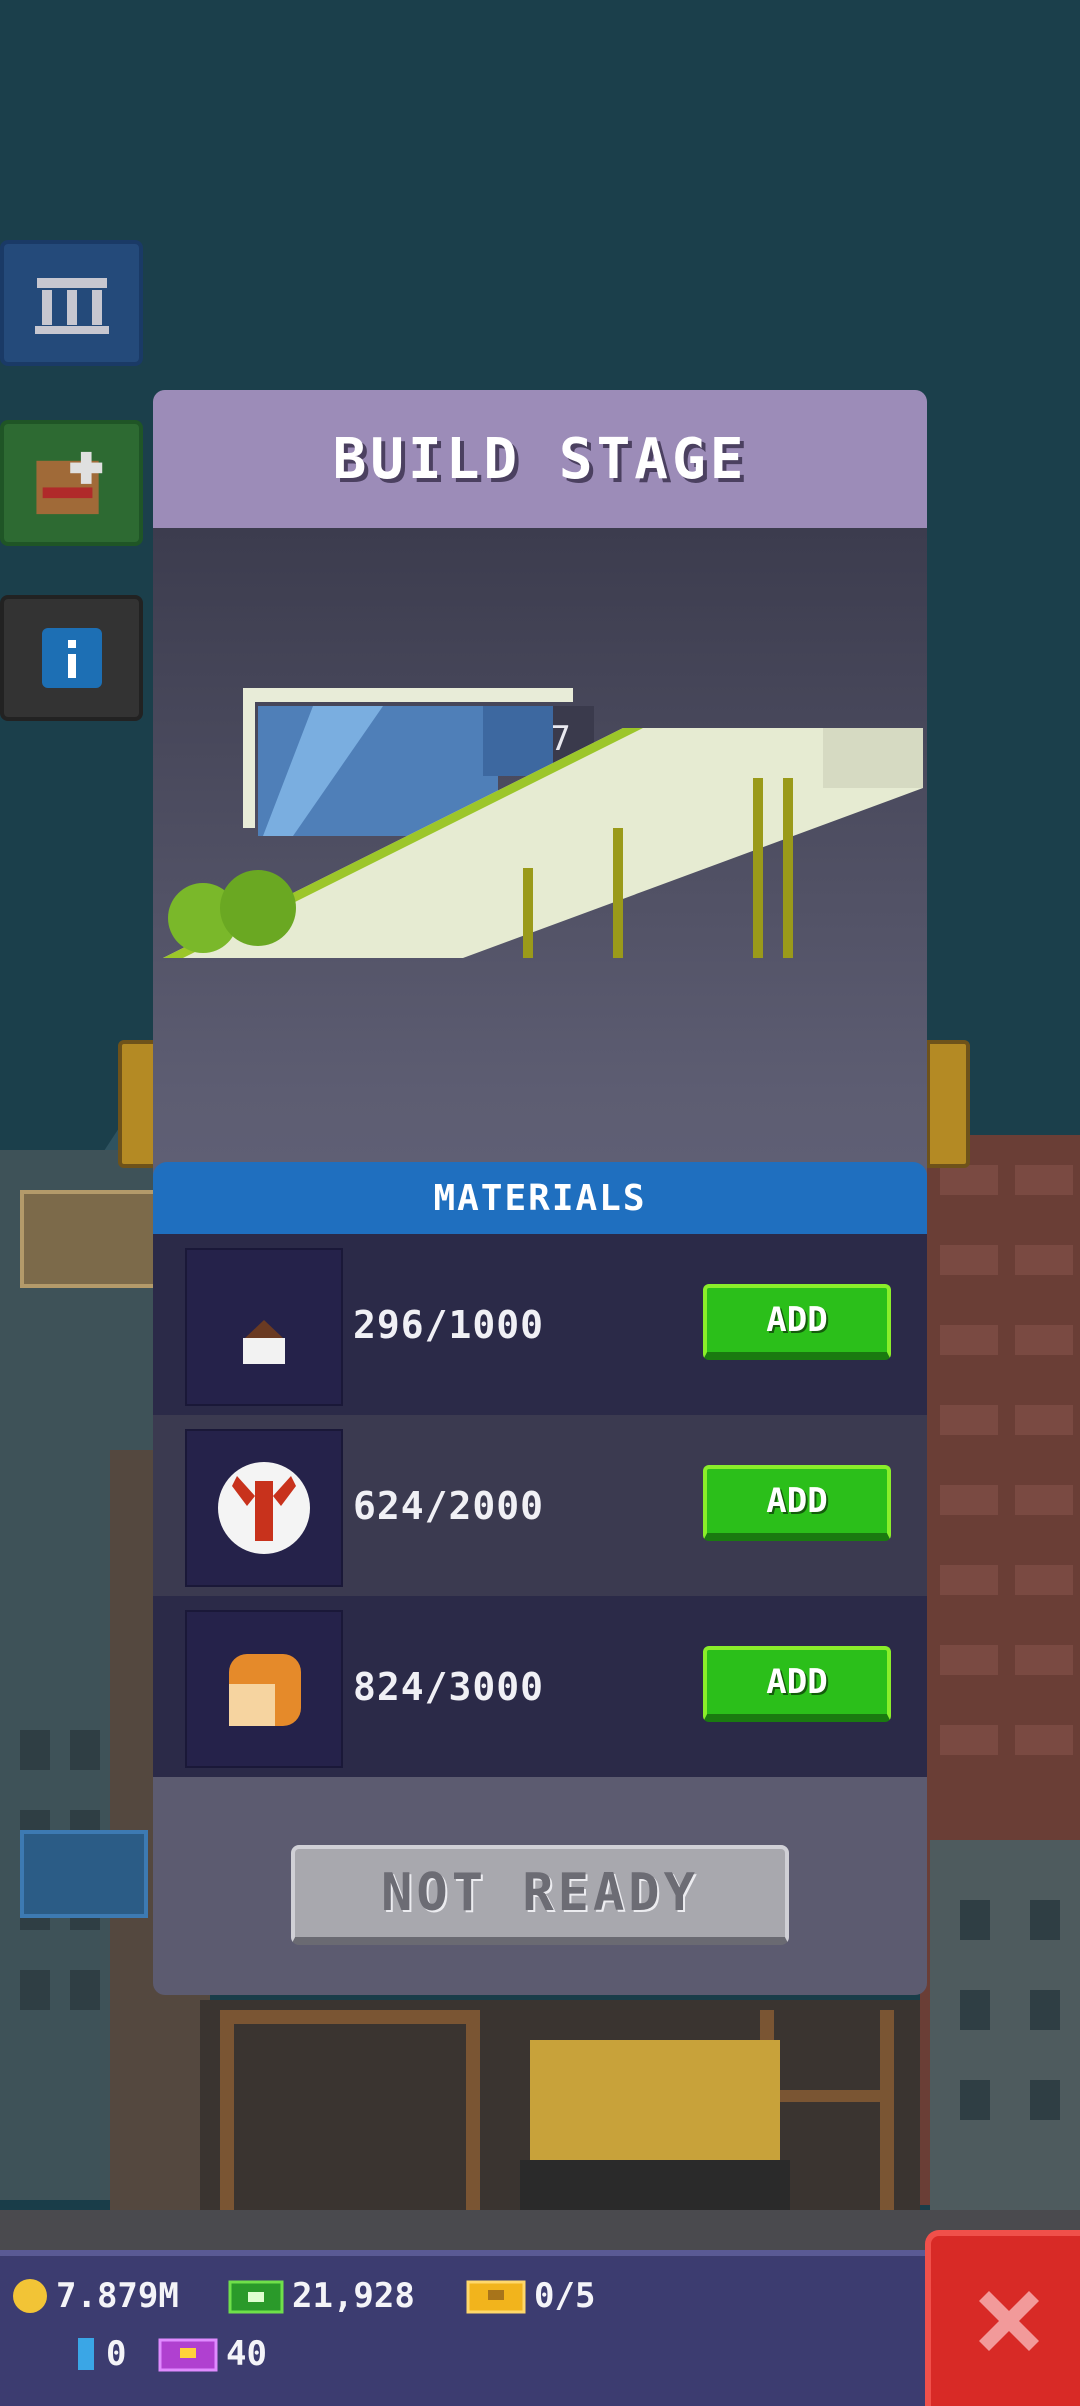 This screenshot has height=2406, width=1080. I want to click on coins-value: 7.879M, so click(117, 2296).